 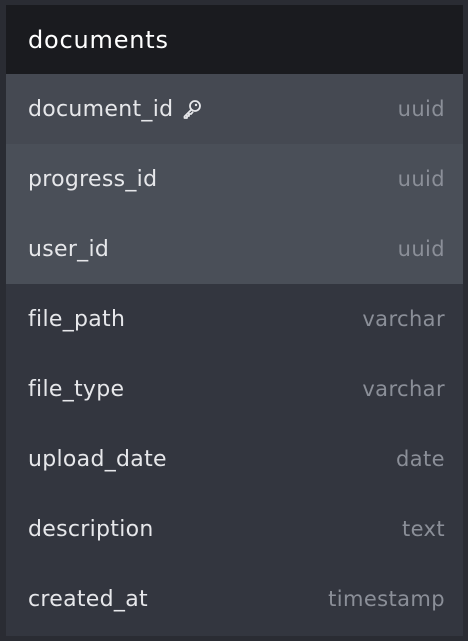 I want to click on key-icon, so click(x=192, y=109).